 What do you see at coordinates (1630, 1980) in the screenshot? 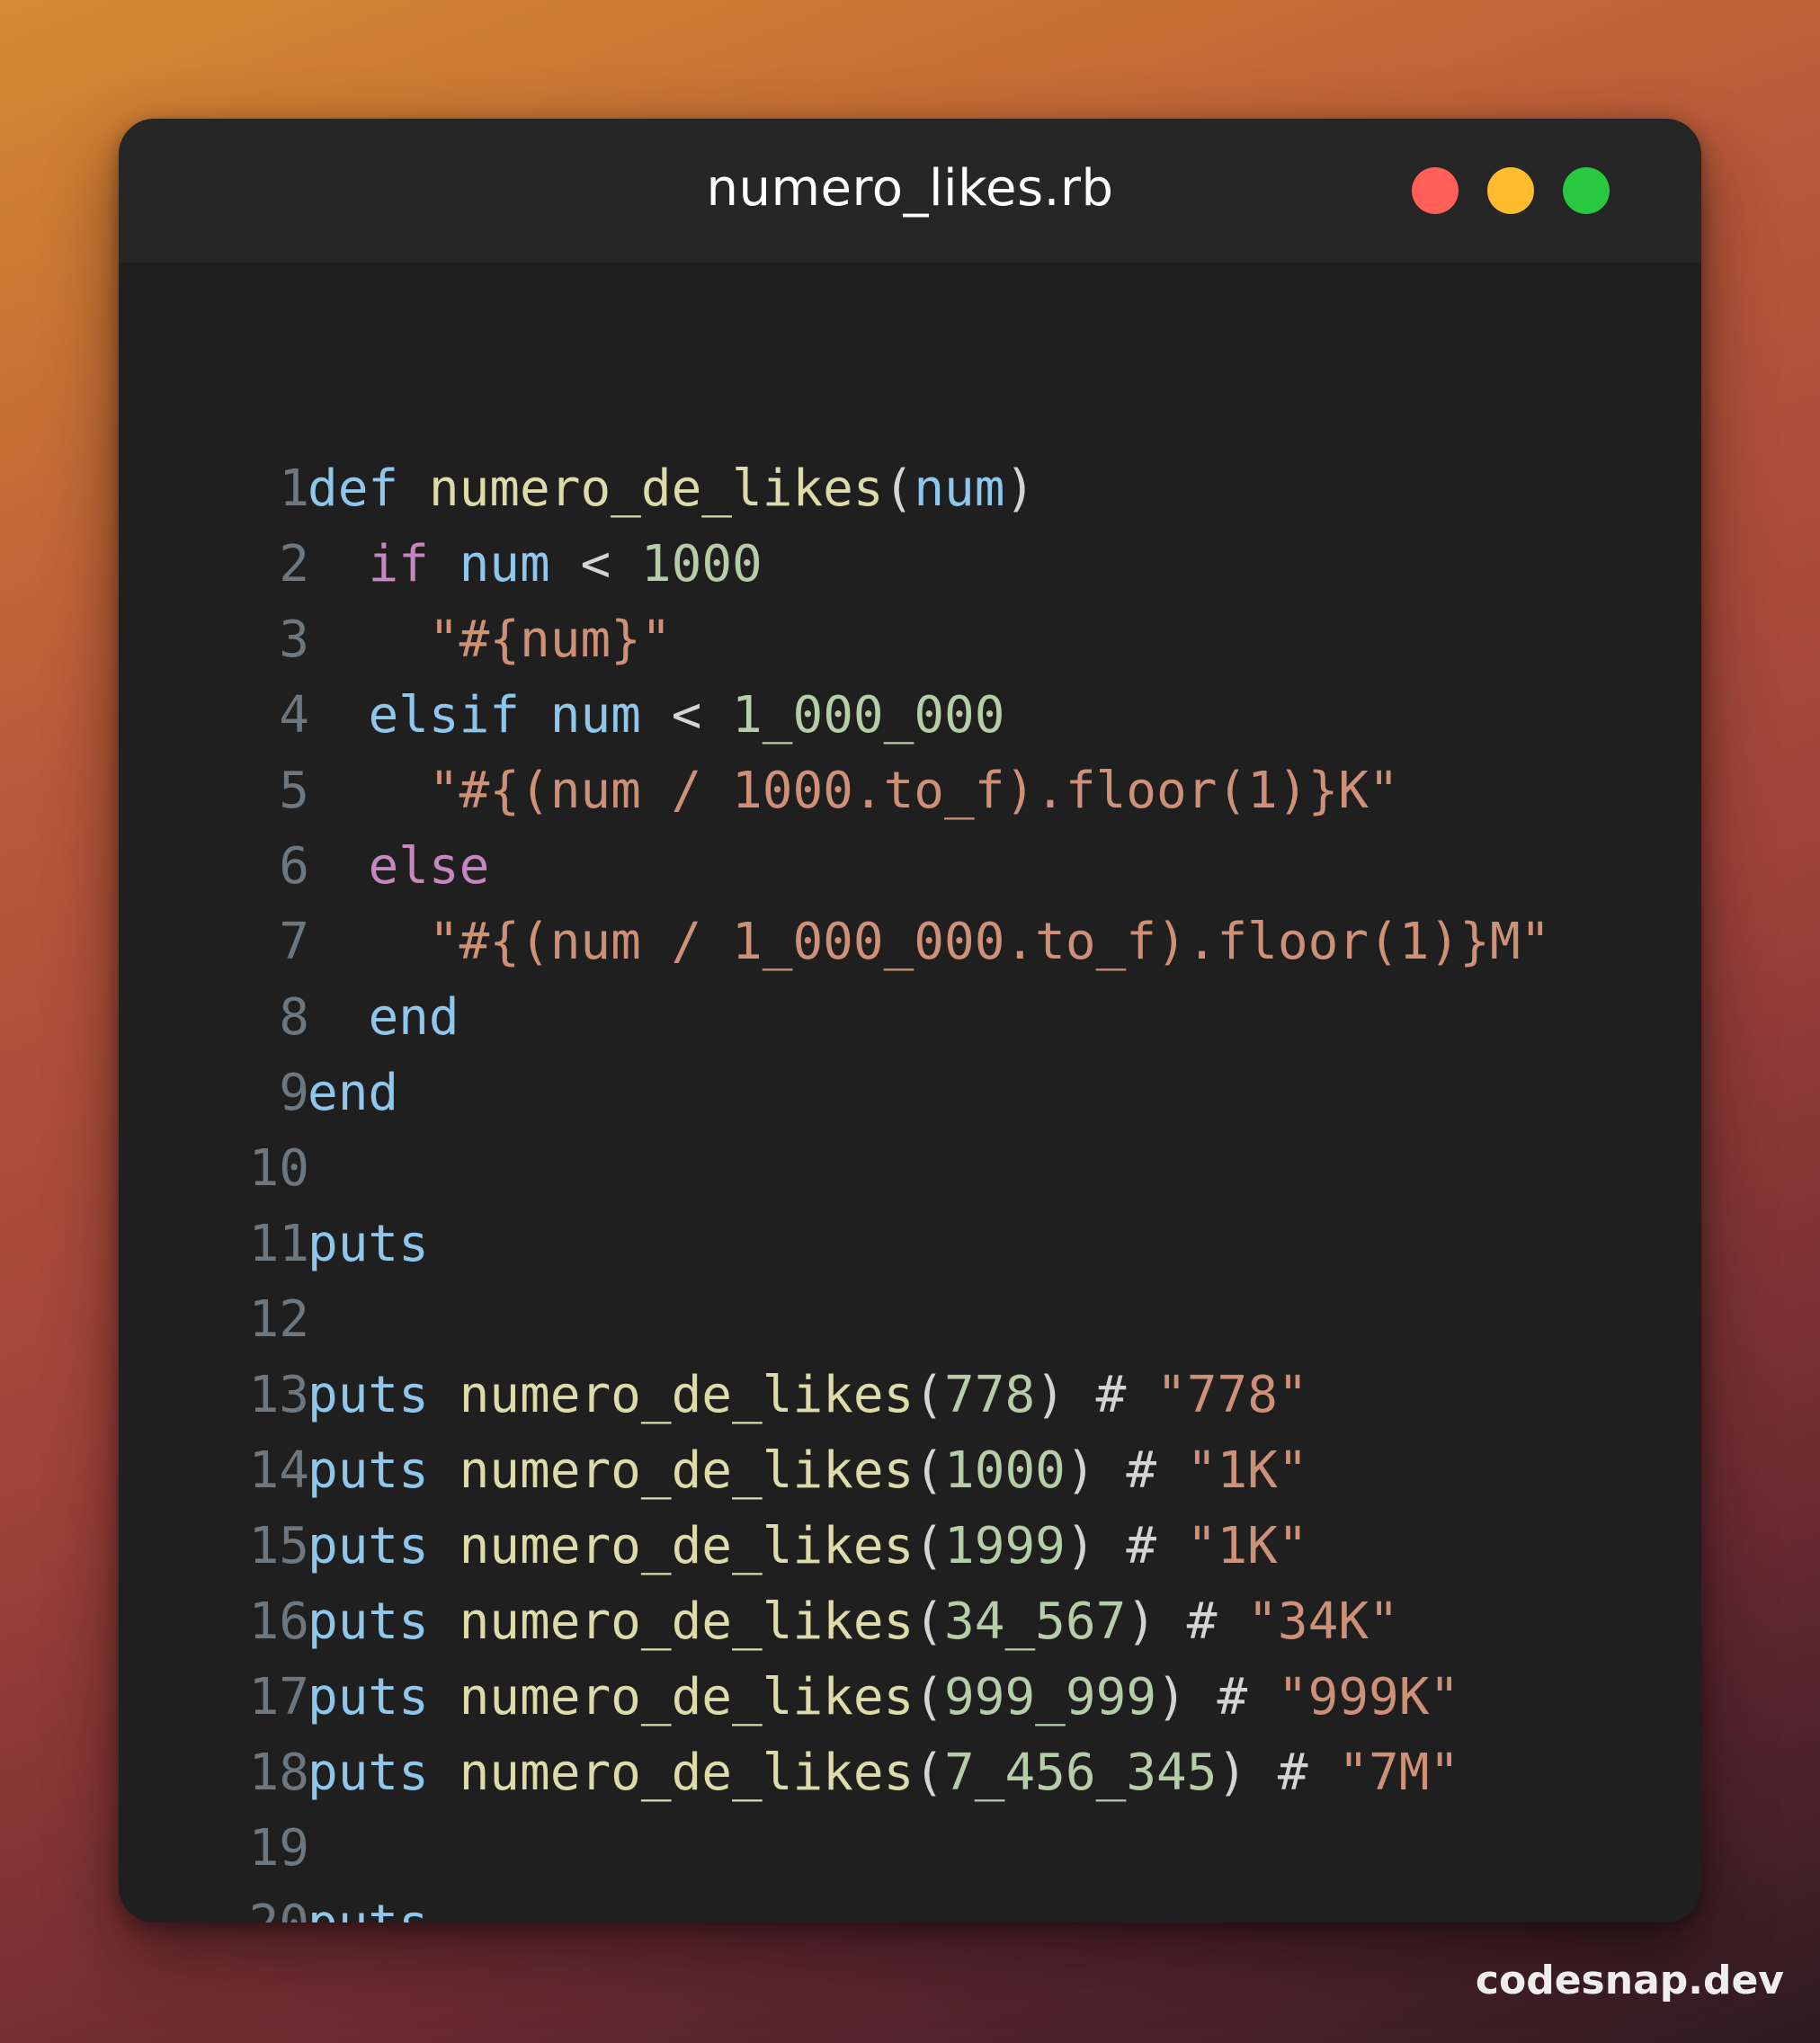
I see `watermark: codesnap.dev` at bounding box center [1630, 1980].